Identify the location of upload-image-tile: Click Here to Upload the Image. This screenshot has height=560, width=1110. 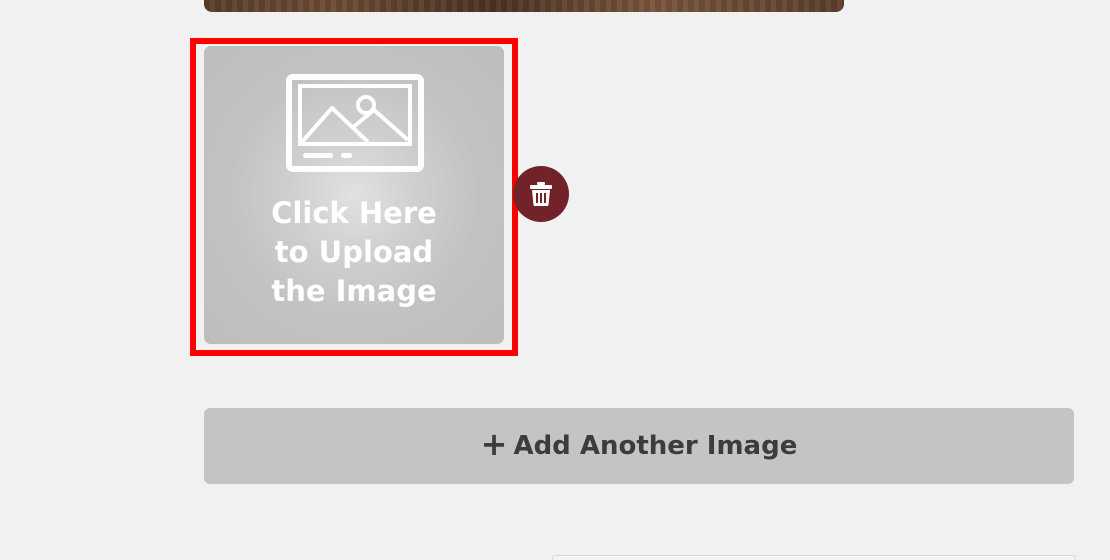
(354, 195).